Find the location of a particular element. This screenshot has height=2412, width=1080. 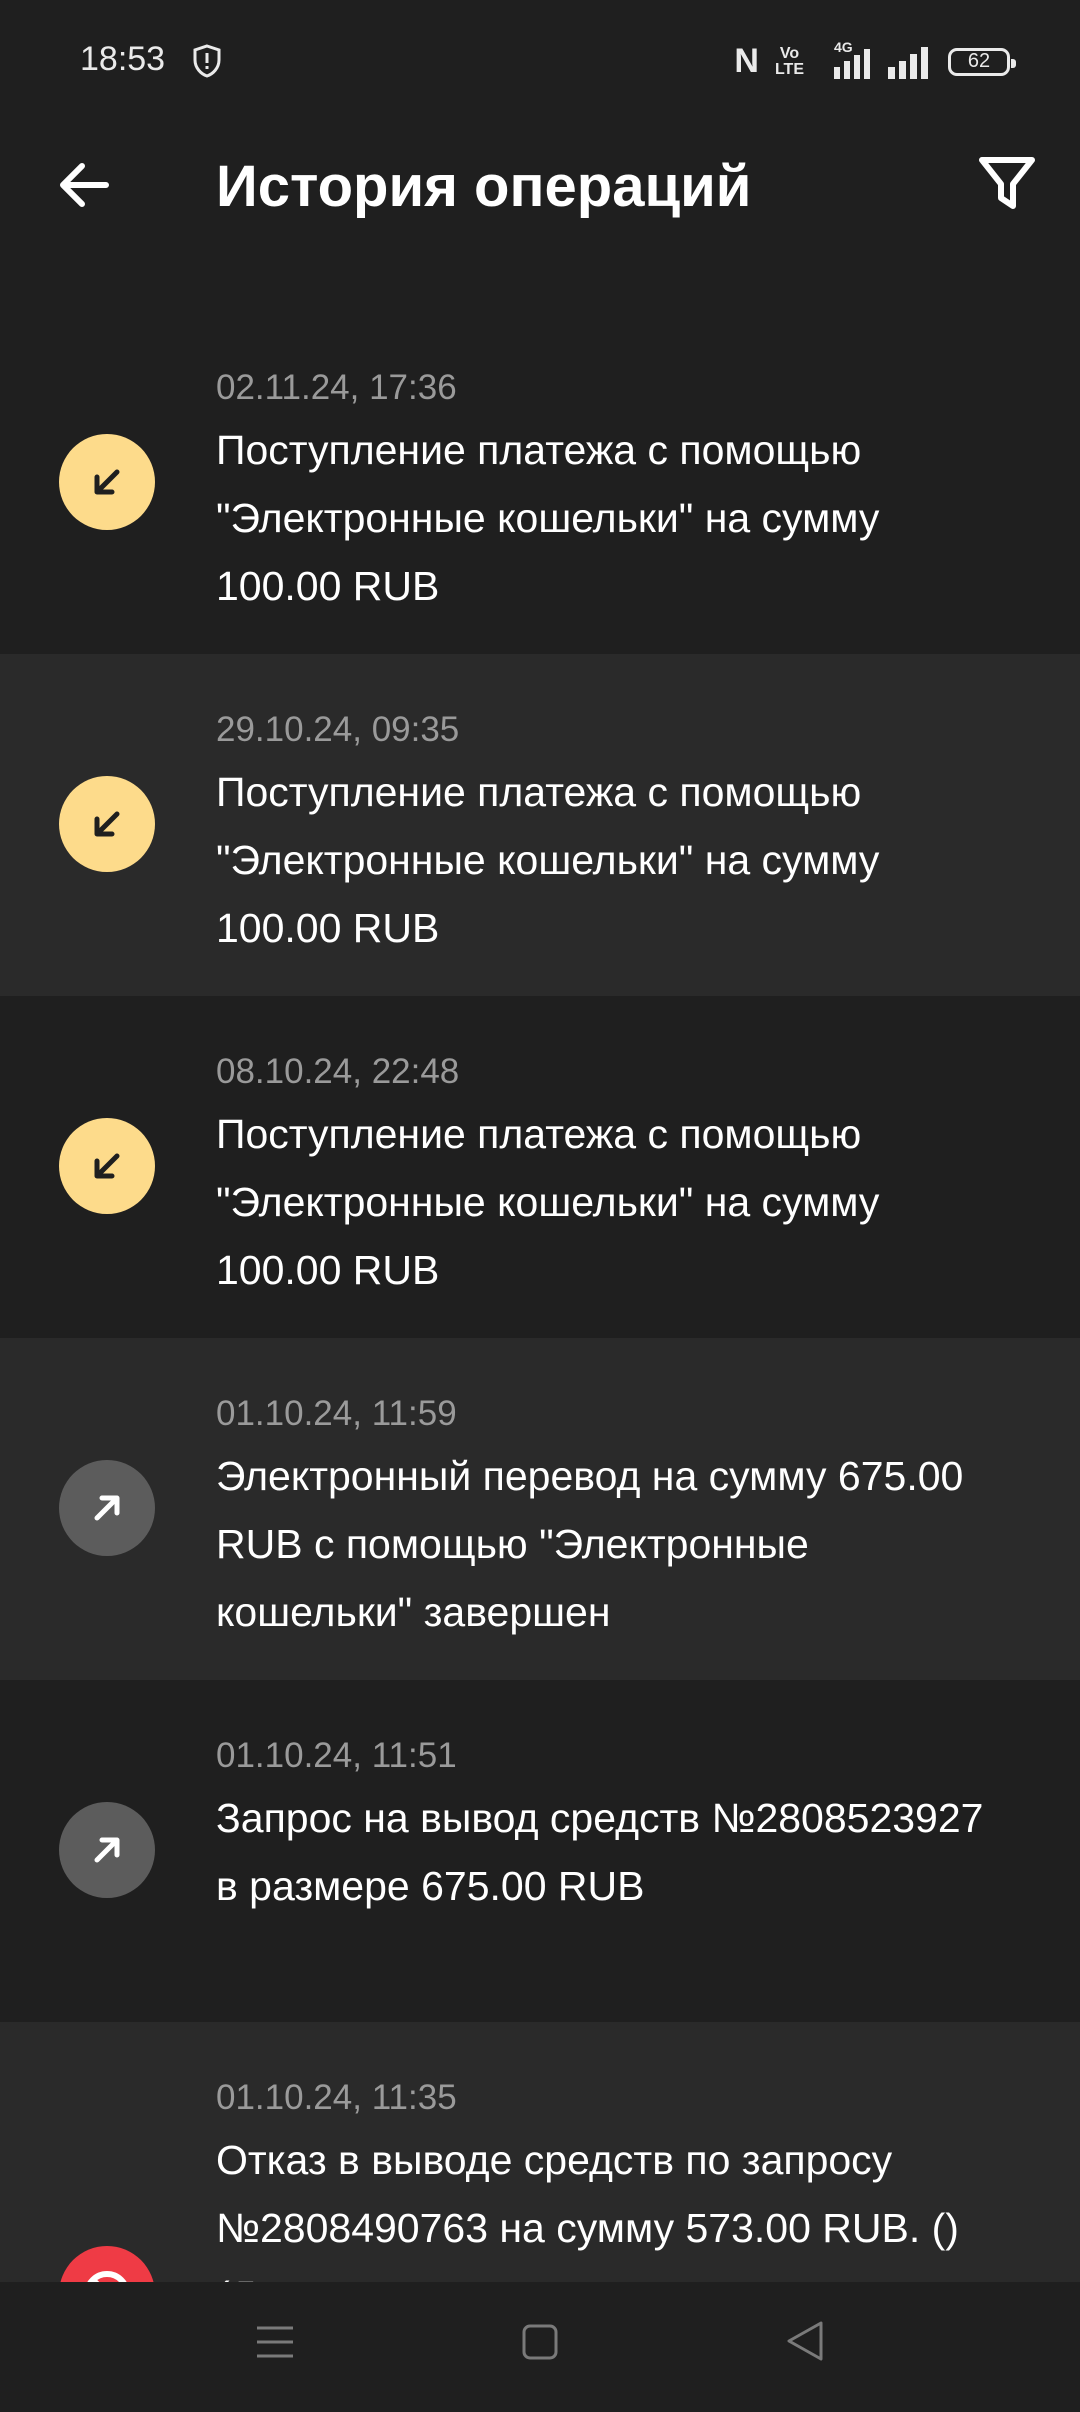

recent-apps-icon is located at coordinates (275, 2342).